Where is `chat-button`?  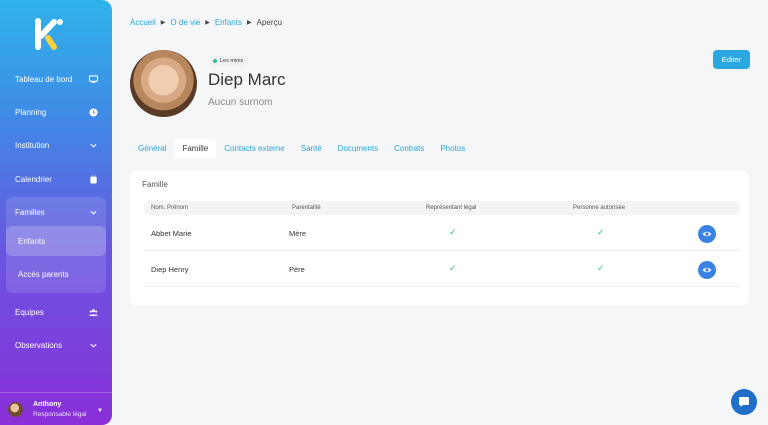
chat-button is located at coordinates (744, 402).